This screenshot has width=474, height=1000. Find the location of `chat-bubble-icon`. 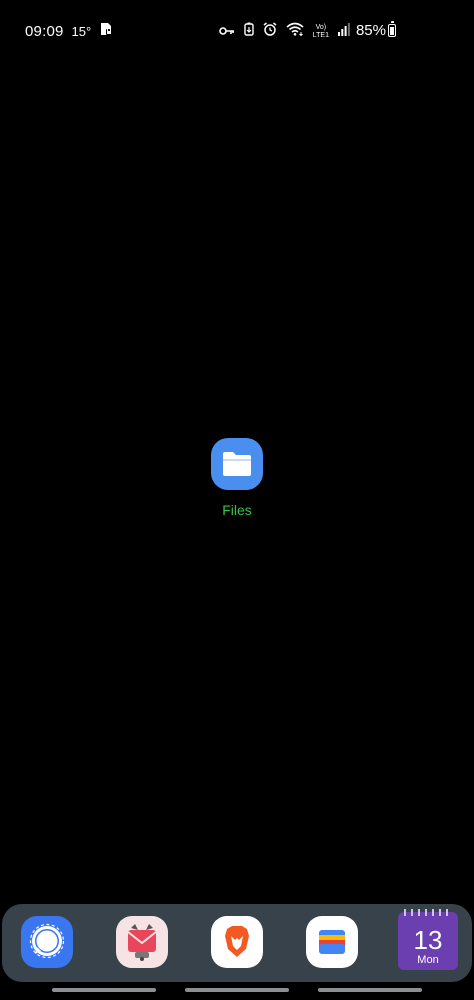

chat-bubble-icon is located at coordinates (47, 941).